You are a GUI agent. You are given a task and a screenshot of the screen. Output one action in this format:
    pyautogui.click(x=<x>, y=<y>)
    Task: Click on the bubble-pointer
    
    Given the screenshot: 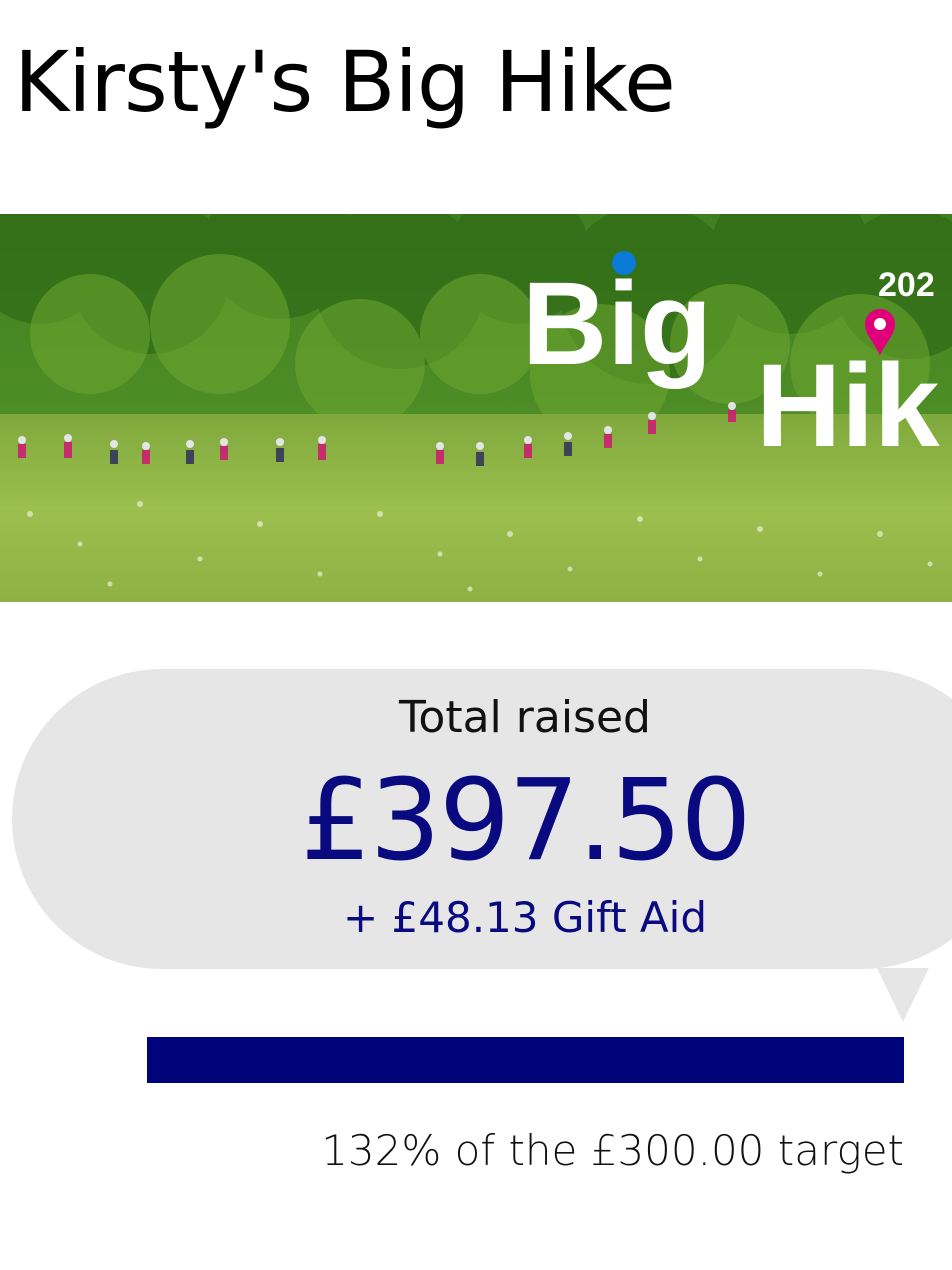 What is the action you would take?
    pyautogui.click(x=903, y=995)
    